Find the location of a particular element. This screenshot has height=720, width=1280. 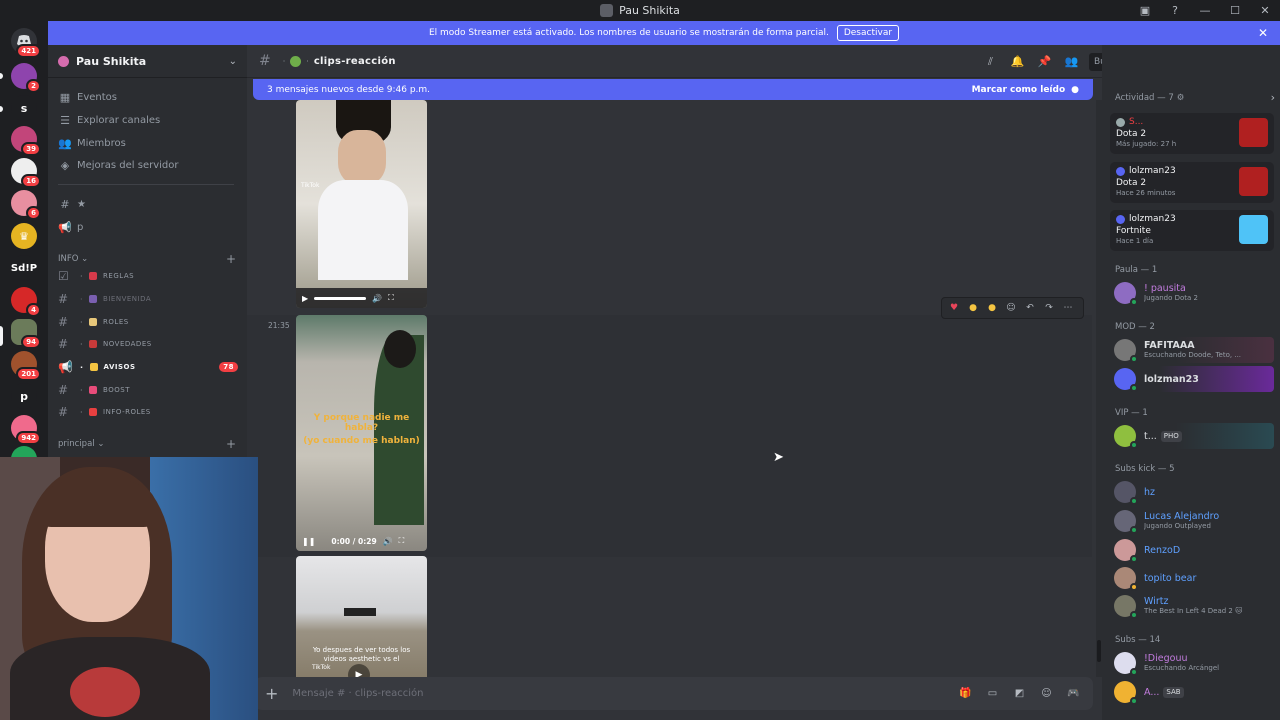

sticker-icon: ◩ is located at coordinates (1019, 693).